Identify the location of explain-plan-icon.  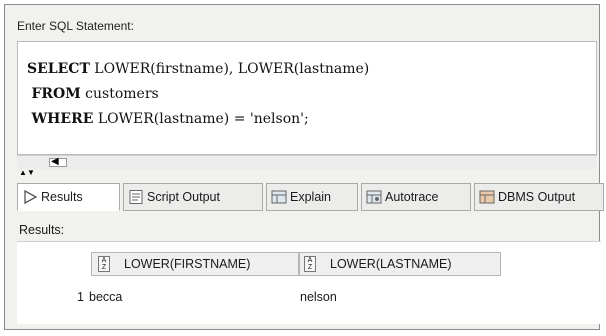
(279, 197).